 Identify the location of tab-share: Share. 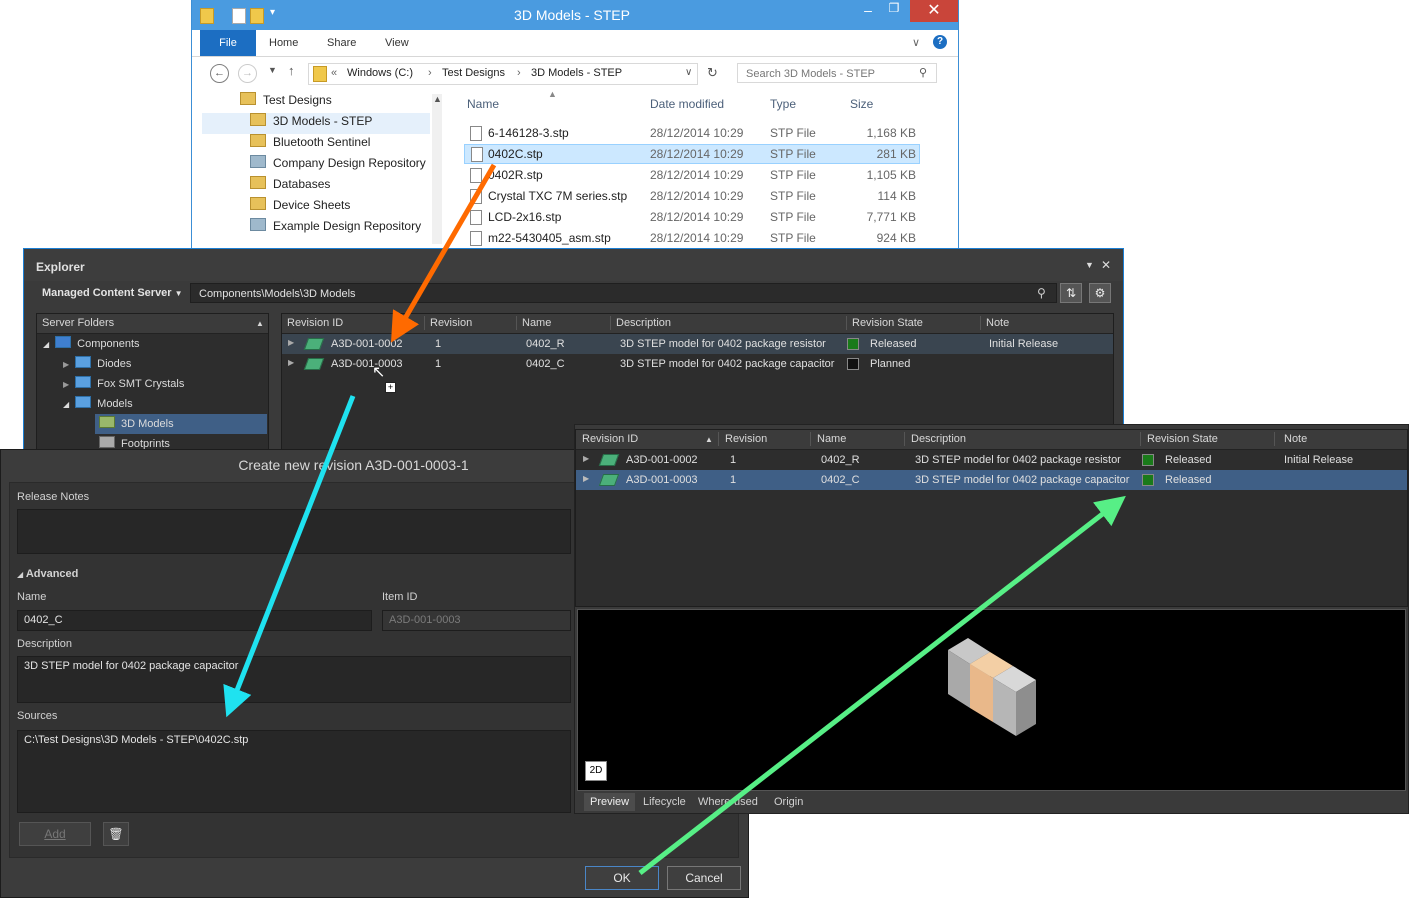
(341, 43).